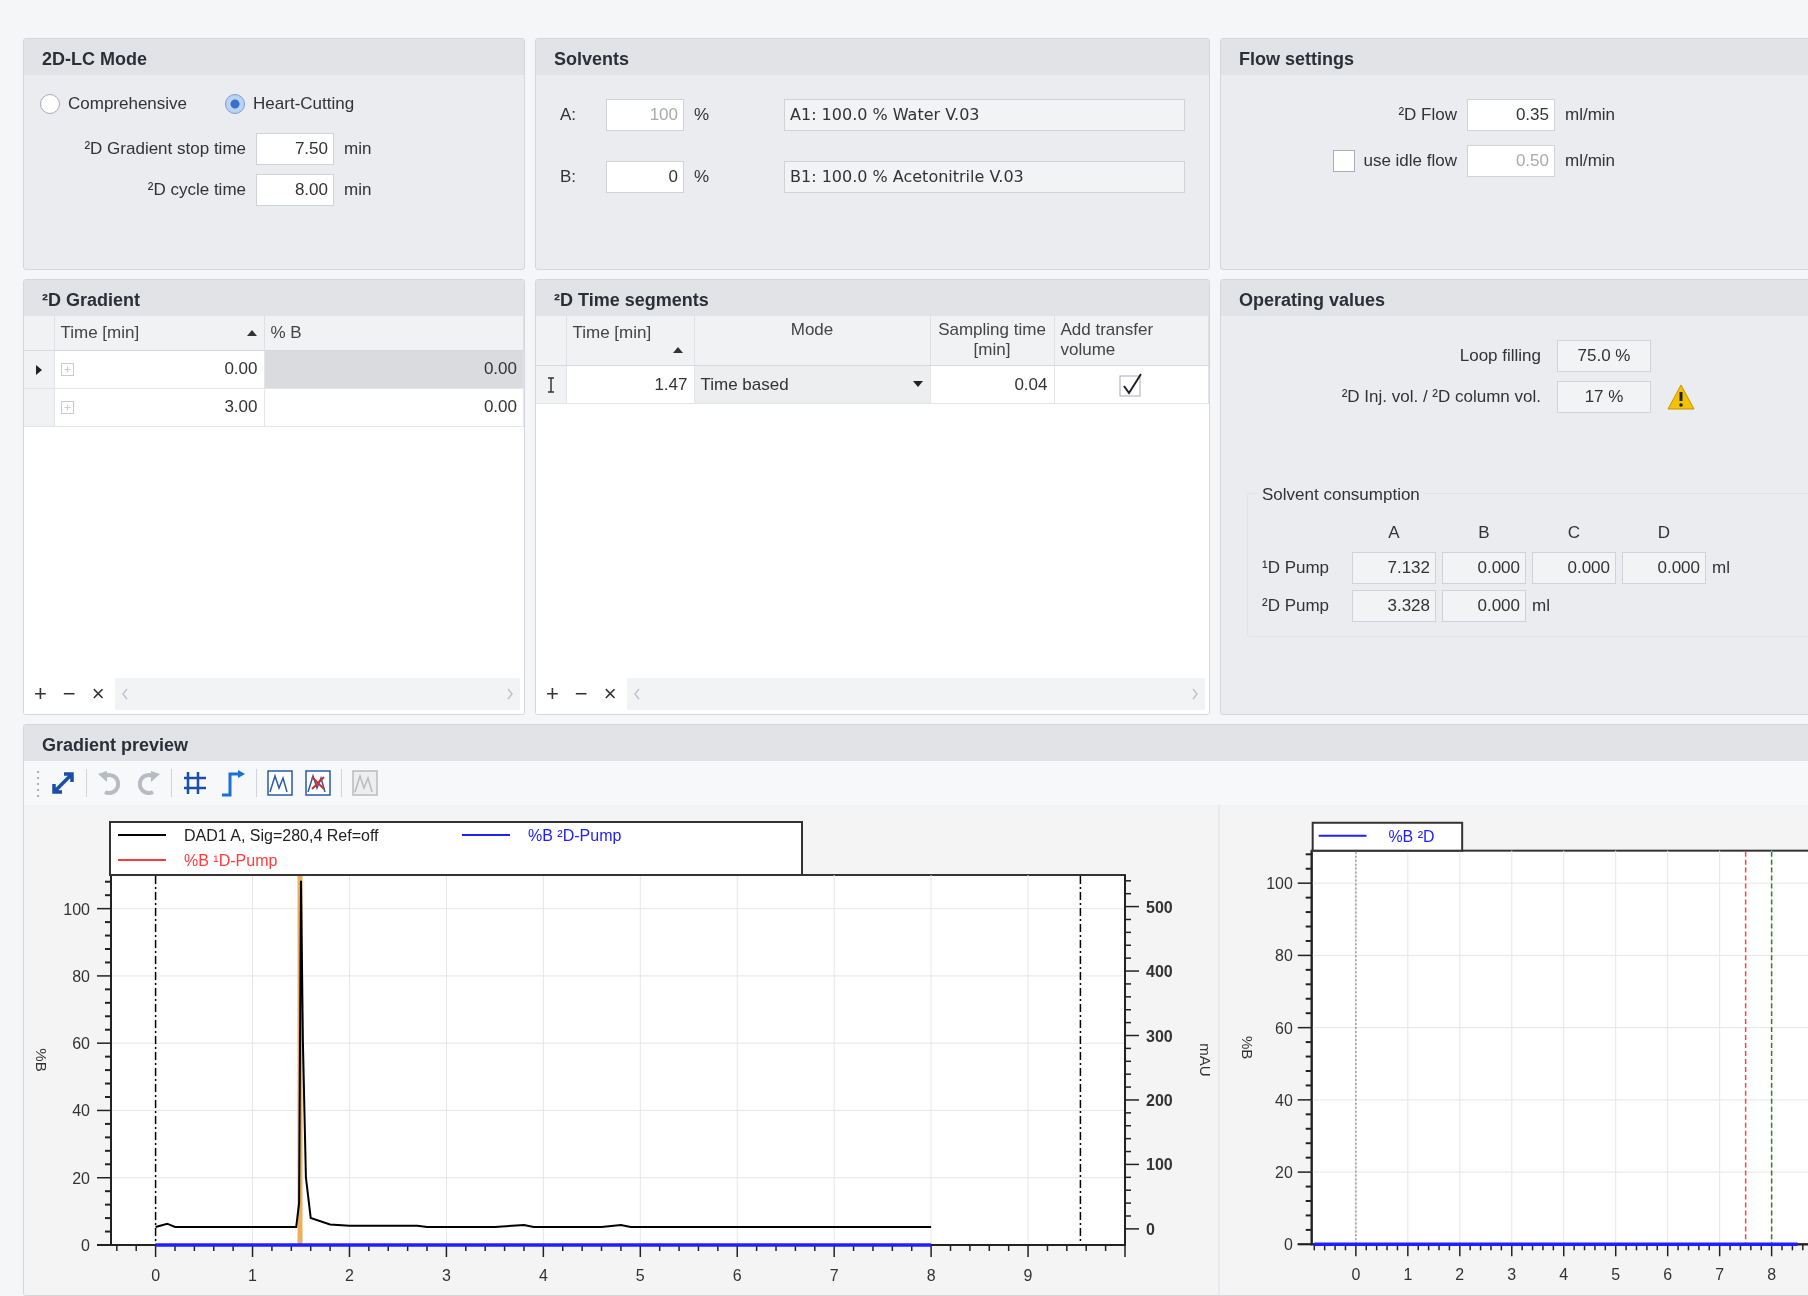 The height and width of the screenshot is (1296, 1808). Describe the element at coordinates (737, 1275) in the screenshot. I see `tick-label: 6` at that location.